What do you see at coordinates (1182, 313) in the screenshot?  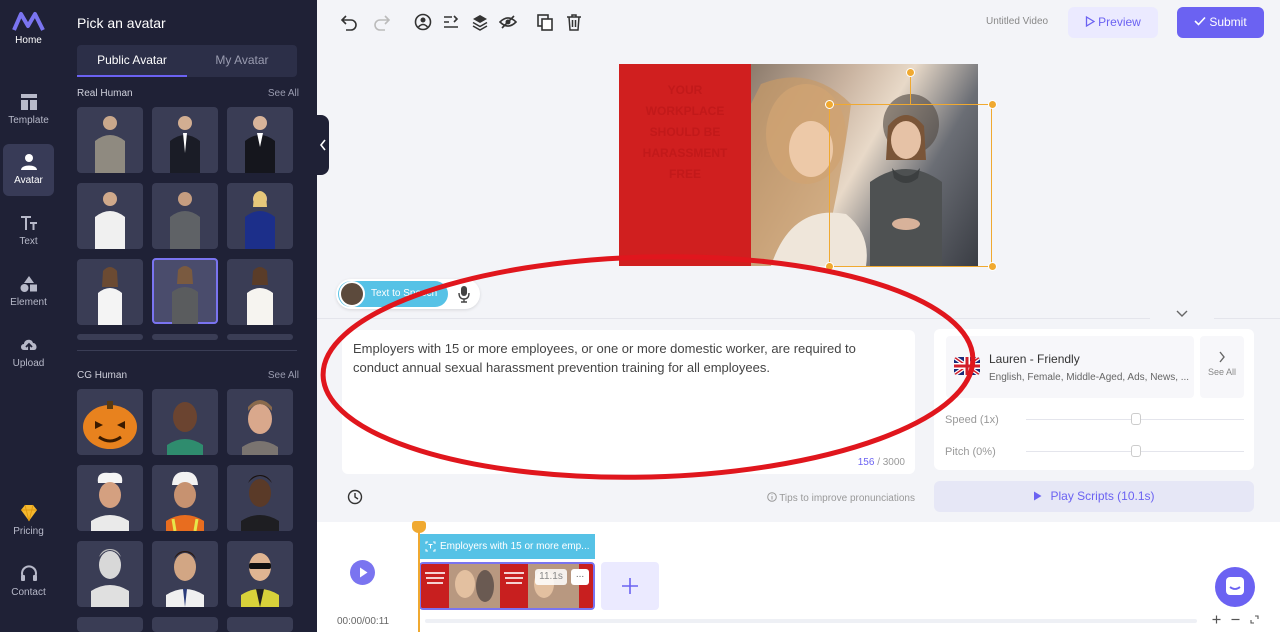 I see `collapse-script-tab` at bounding box center [1182, 313].